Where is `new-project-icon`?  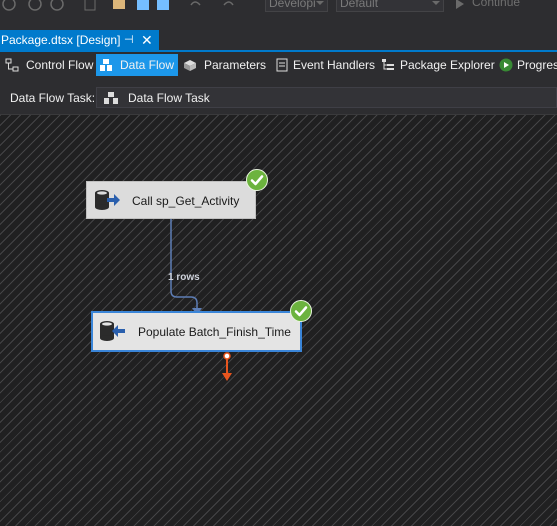 new-project-icon is located at coordinates (90, 5).